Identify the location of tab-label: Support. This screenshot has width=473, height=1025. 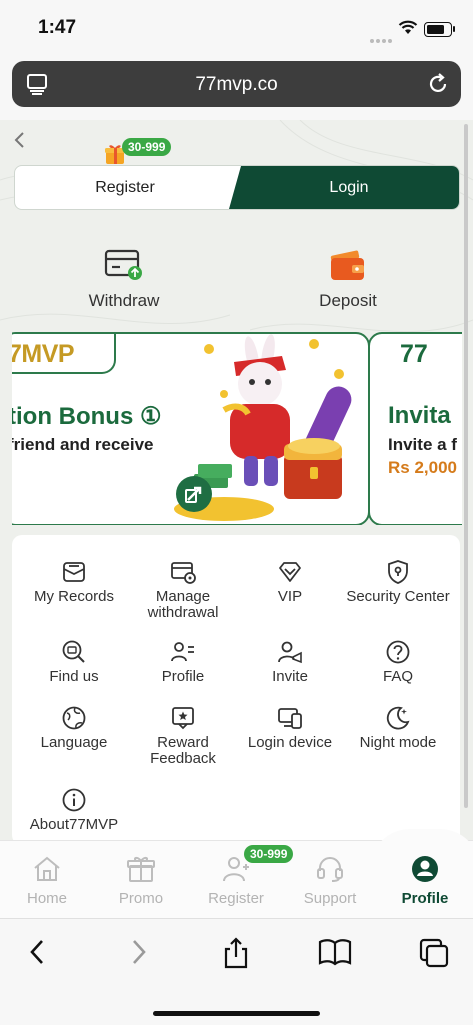
(330, 898).